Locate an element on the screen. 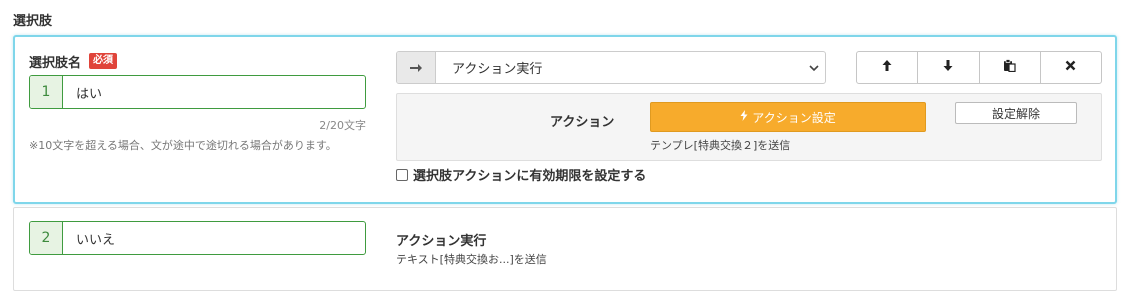 This screenshot has width=1128, height=300. char-counter: 2/20文字 is located at coordinates (342, 125).